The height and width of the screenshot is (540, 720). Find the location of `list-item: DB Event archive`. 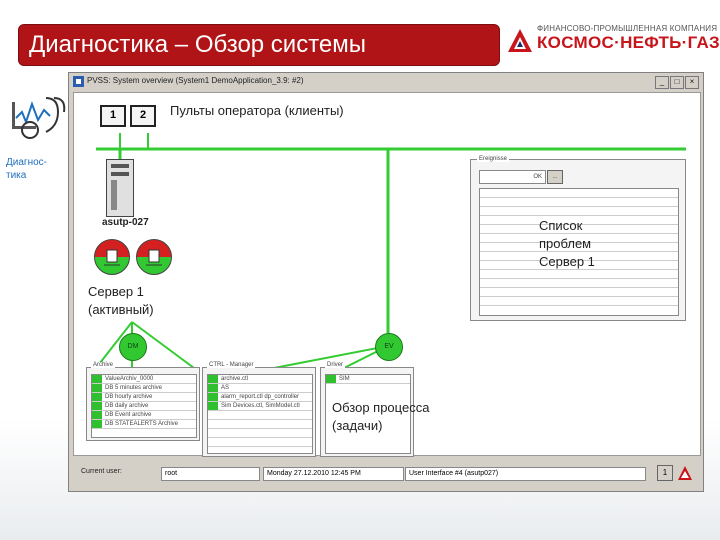

list-item: DB Event archive is located at coordinates (128, 415).